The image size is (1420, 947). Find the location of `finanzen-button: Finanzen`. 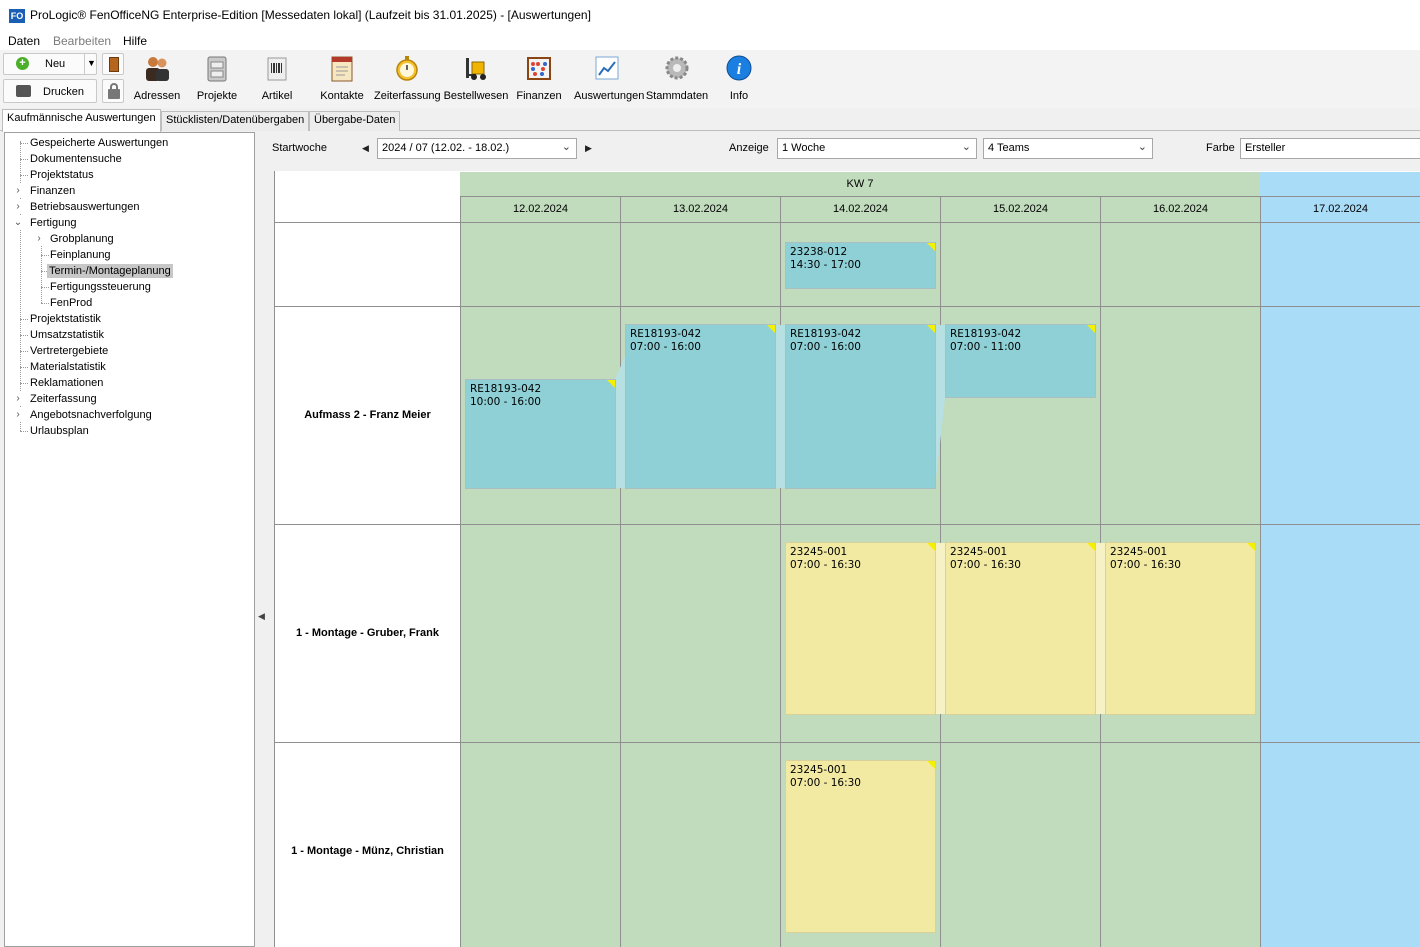

finanzen-button: Finanzen is located at coordinates (539, 78).